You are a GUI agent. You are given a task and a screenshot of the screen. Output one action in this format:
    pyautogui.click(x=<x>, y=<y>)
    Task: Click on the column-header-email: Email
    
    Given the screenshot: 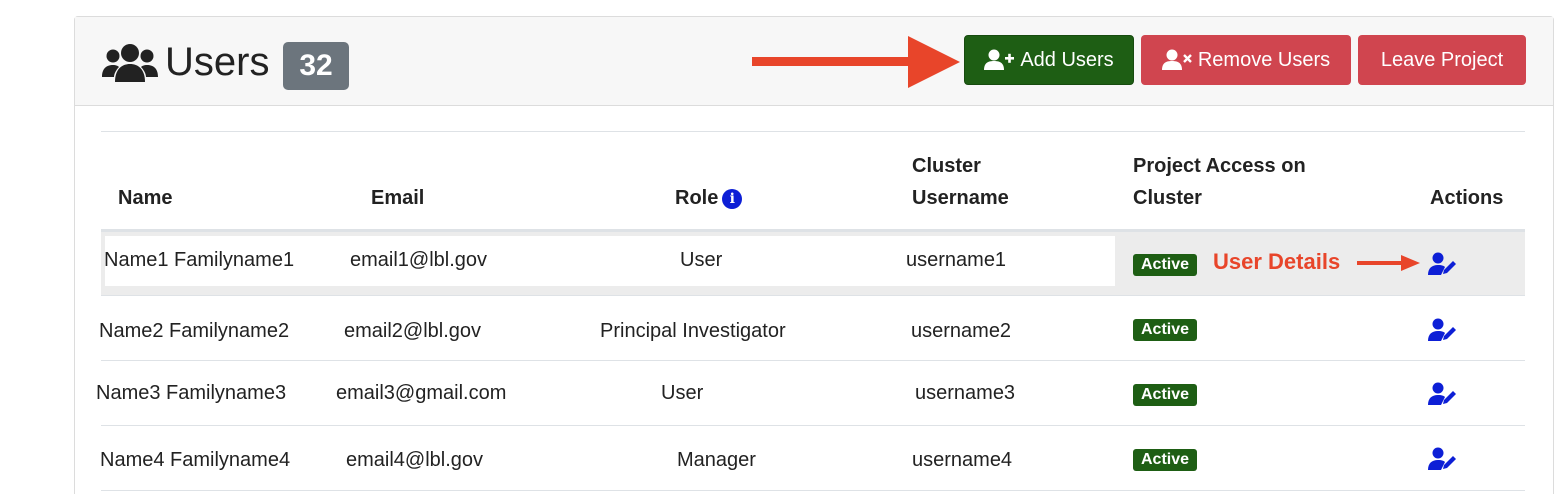 What is the action you would take?
    pyautogui.click(x=397, y=198)
    